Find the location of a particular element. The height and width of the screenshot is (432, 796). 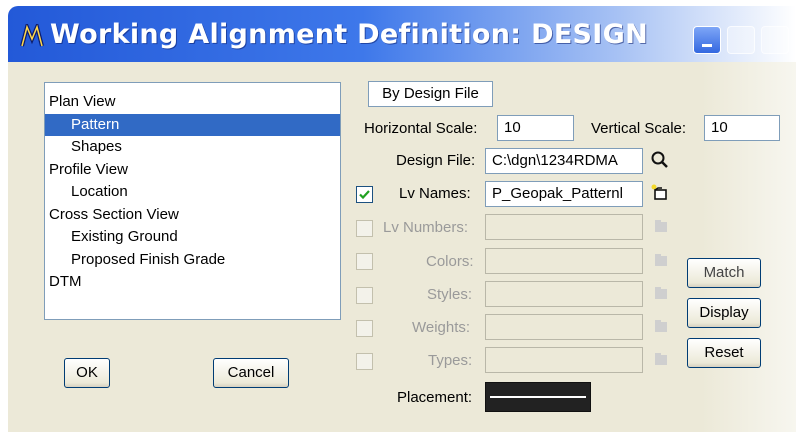

design-file-label: Design File: is located at coordinates (436, 160).